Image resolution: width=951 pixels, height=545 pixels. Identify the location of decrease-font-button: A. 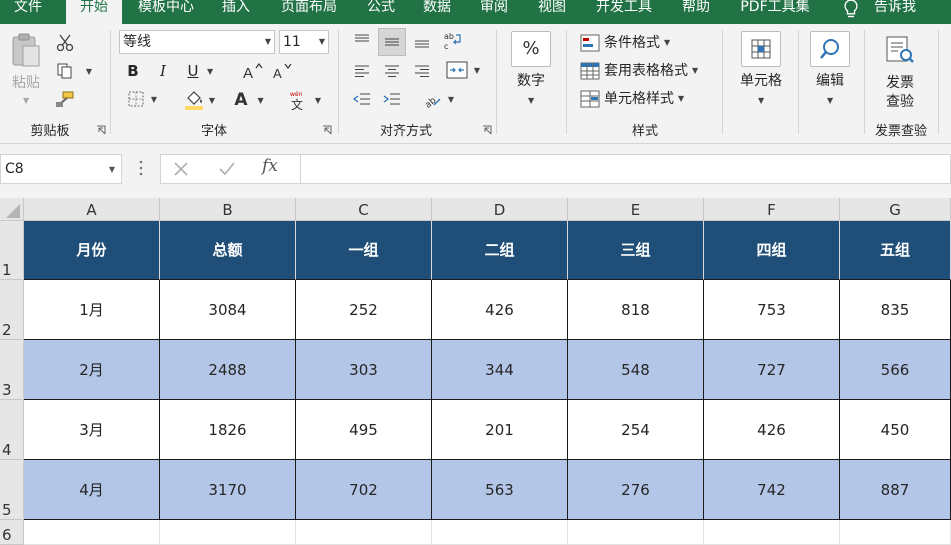
(282, 71).